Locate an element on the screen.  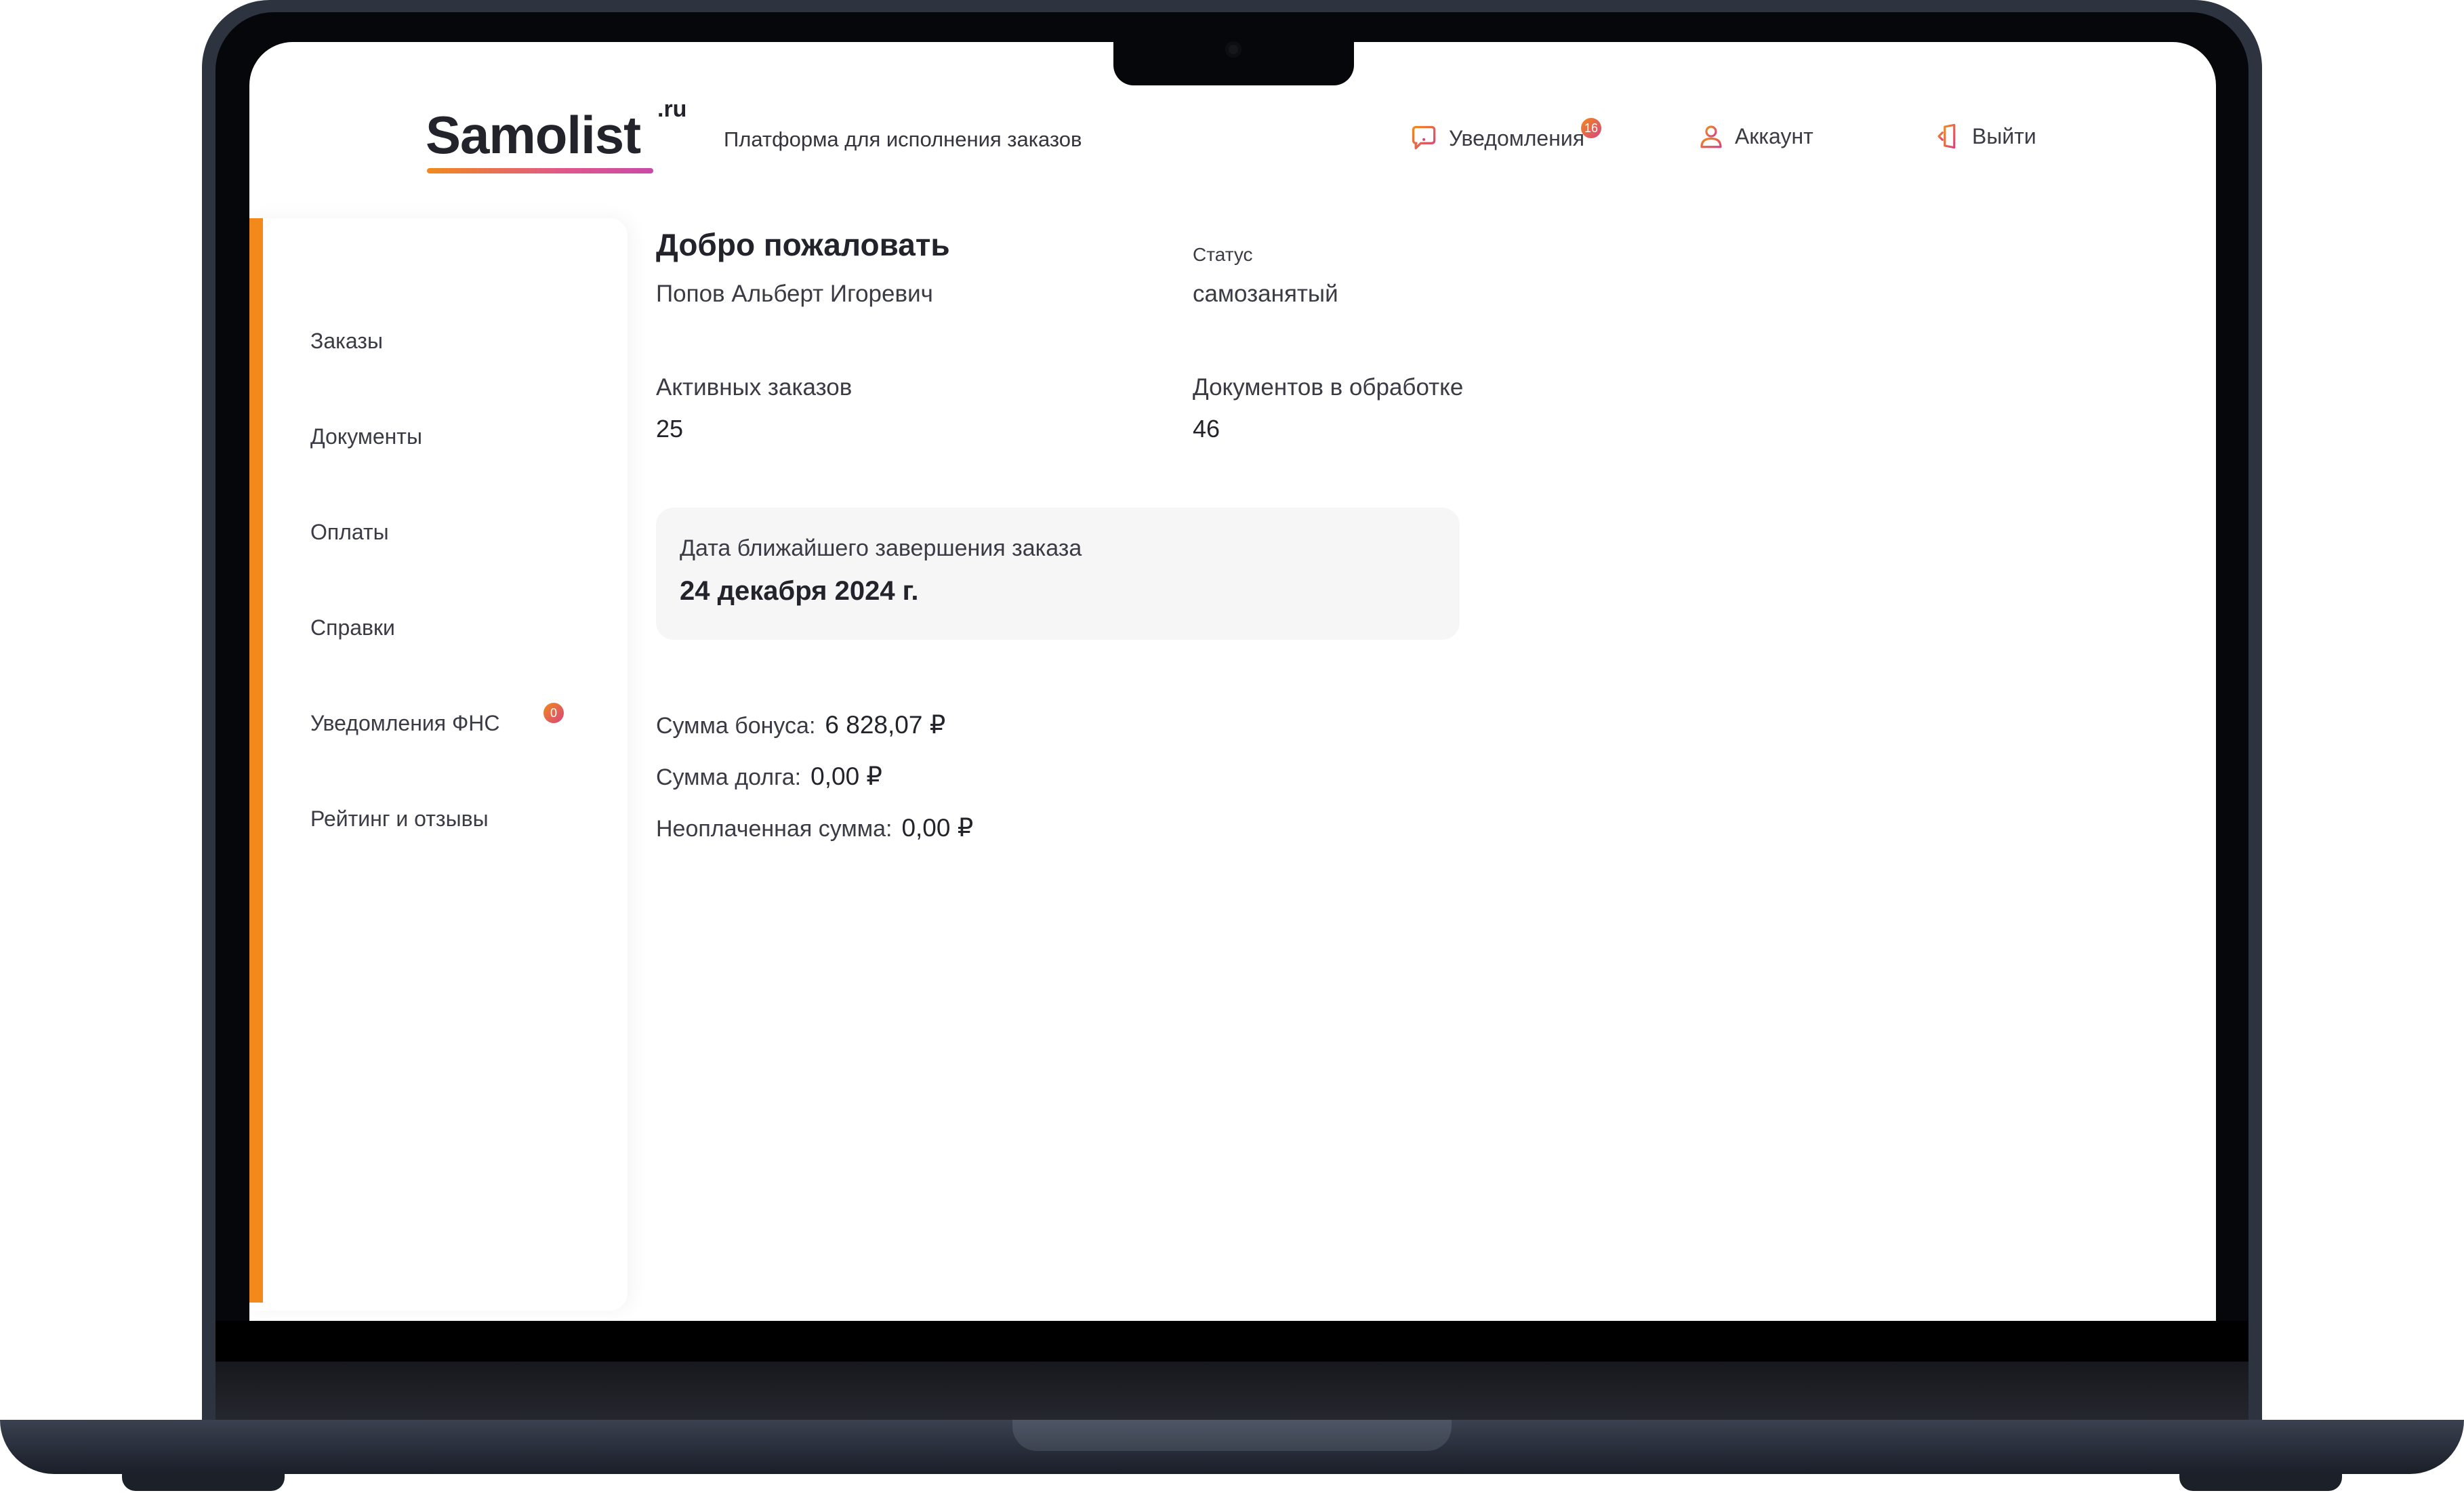
debt-row: Сумма долга: 0,00 ₽ is located at coordinates (769, 776).